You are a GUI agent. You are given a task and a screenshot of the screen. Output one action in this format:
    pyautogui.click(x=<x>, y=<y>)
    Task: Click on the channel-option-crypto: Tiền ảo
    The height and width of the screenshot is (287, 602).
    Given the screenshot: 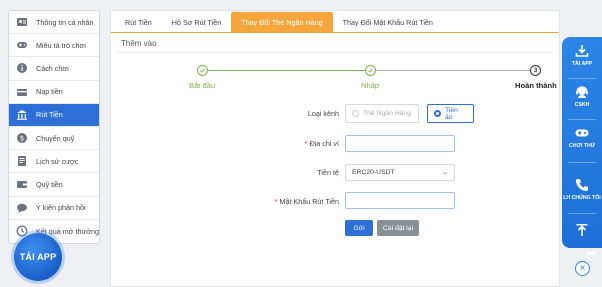 What is the action you would take?
    pyautogui.click(x=450, y=113)
    